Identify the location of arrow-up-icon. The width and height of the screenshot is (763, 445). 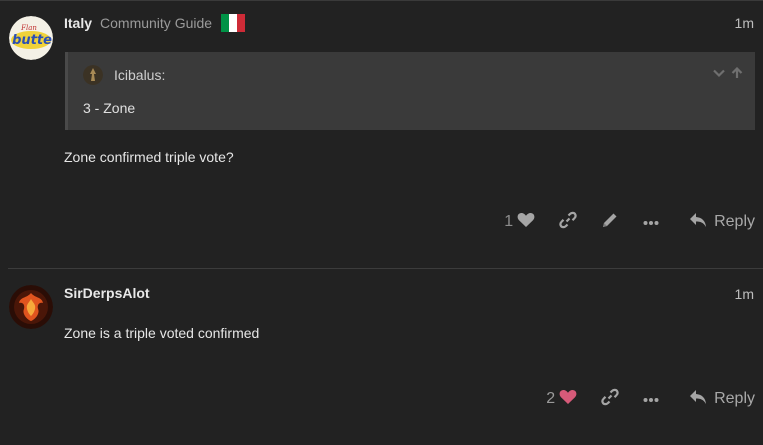
(737, 75).